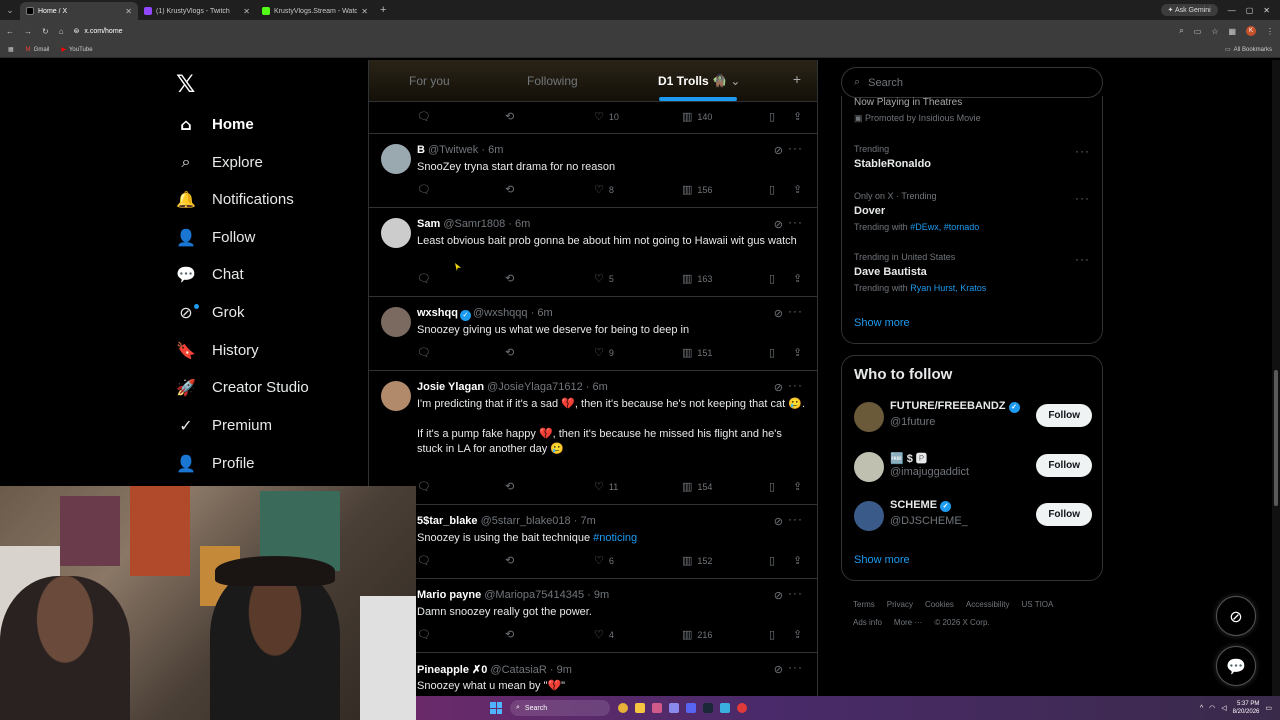 The image size is (1280, 720). Describe the element at coordinates (552, 81) in the screenshot. I see `tab-following: Following` at that location.